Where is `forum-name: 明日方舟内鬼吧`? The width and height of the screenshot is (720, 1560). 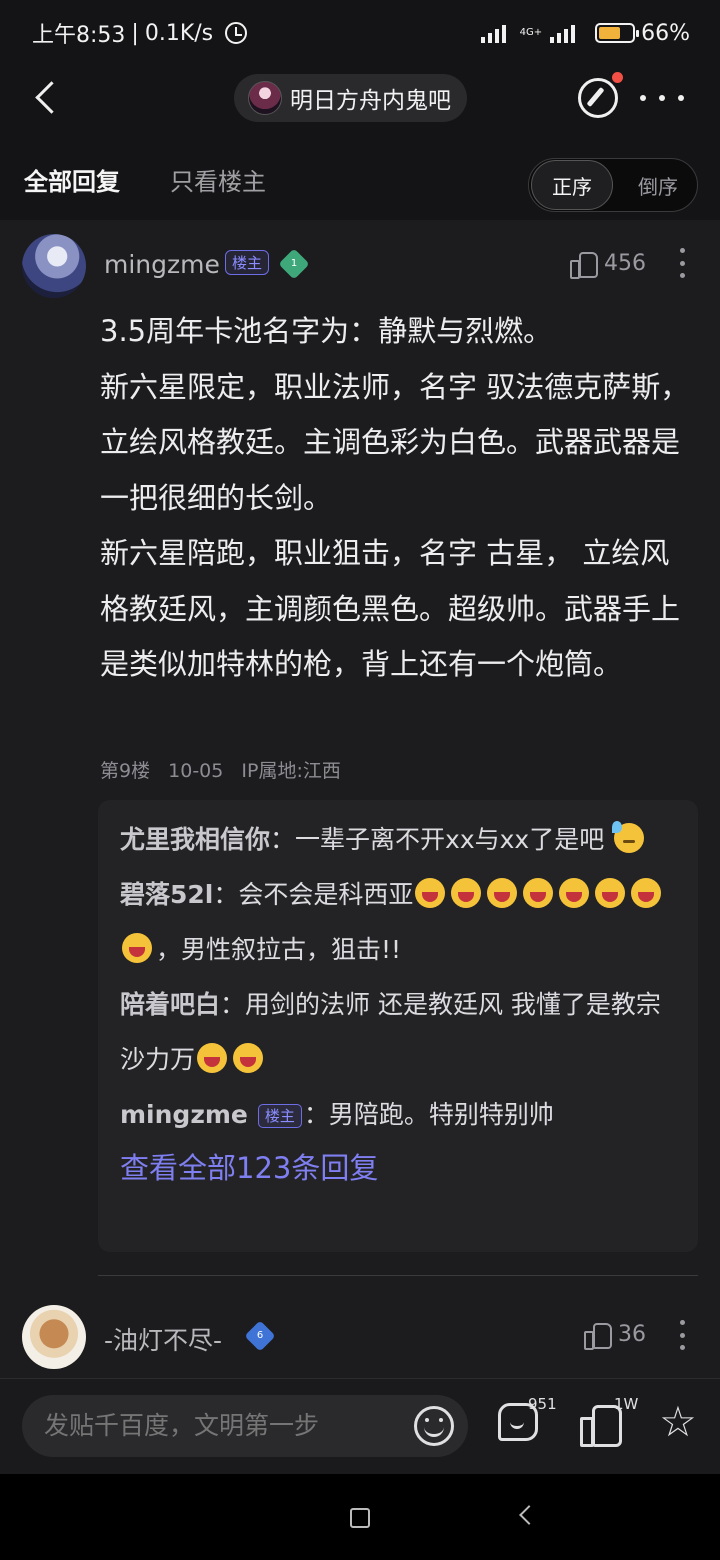
forum-name: 明日方舟内鬼吧 is located at coordinates (370, 101).